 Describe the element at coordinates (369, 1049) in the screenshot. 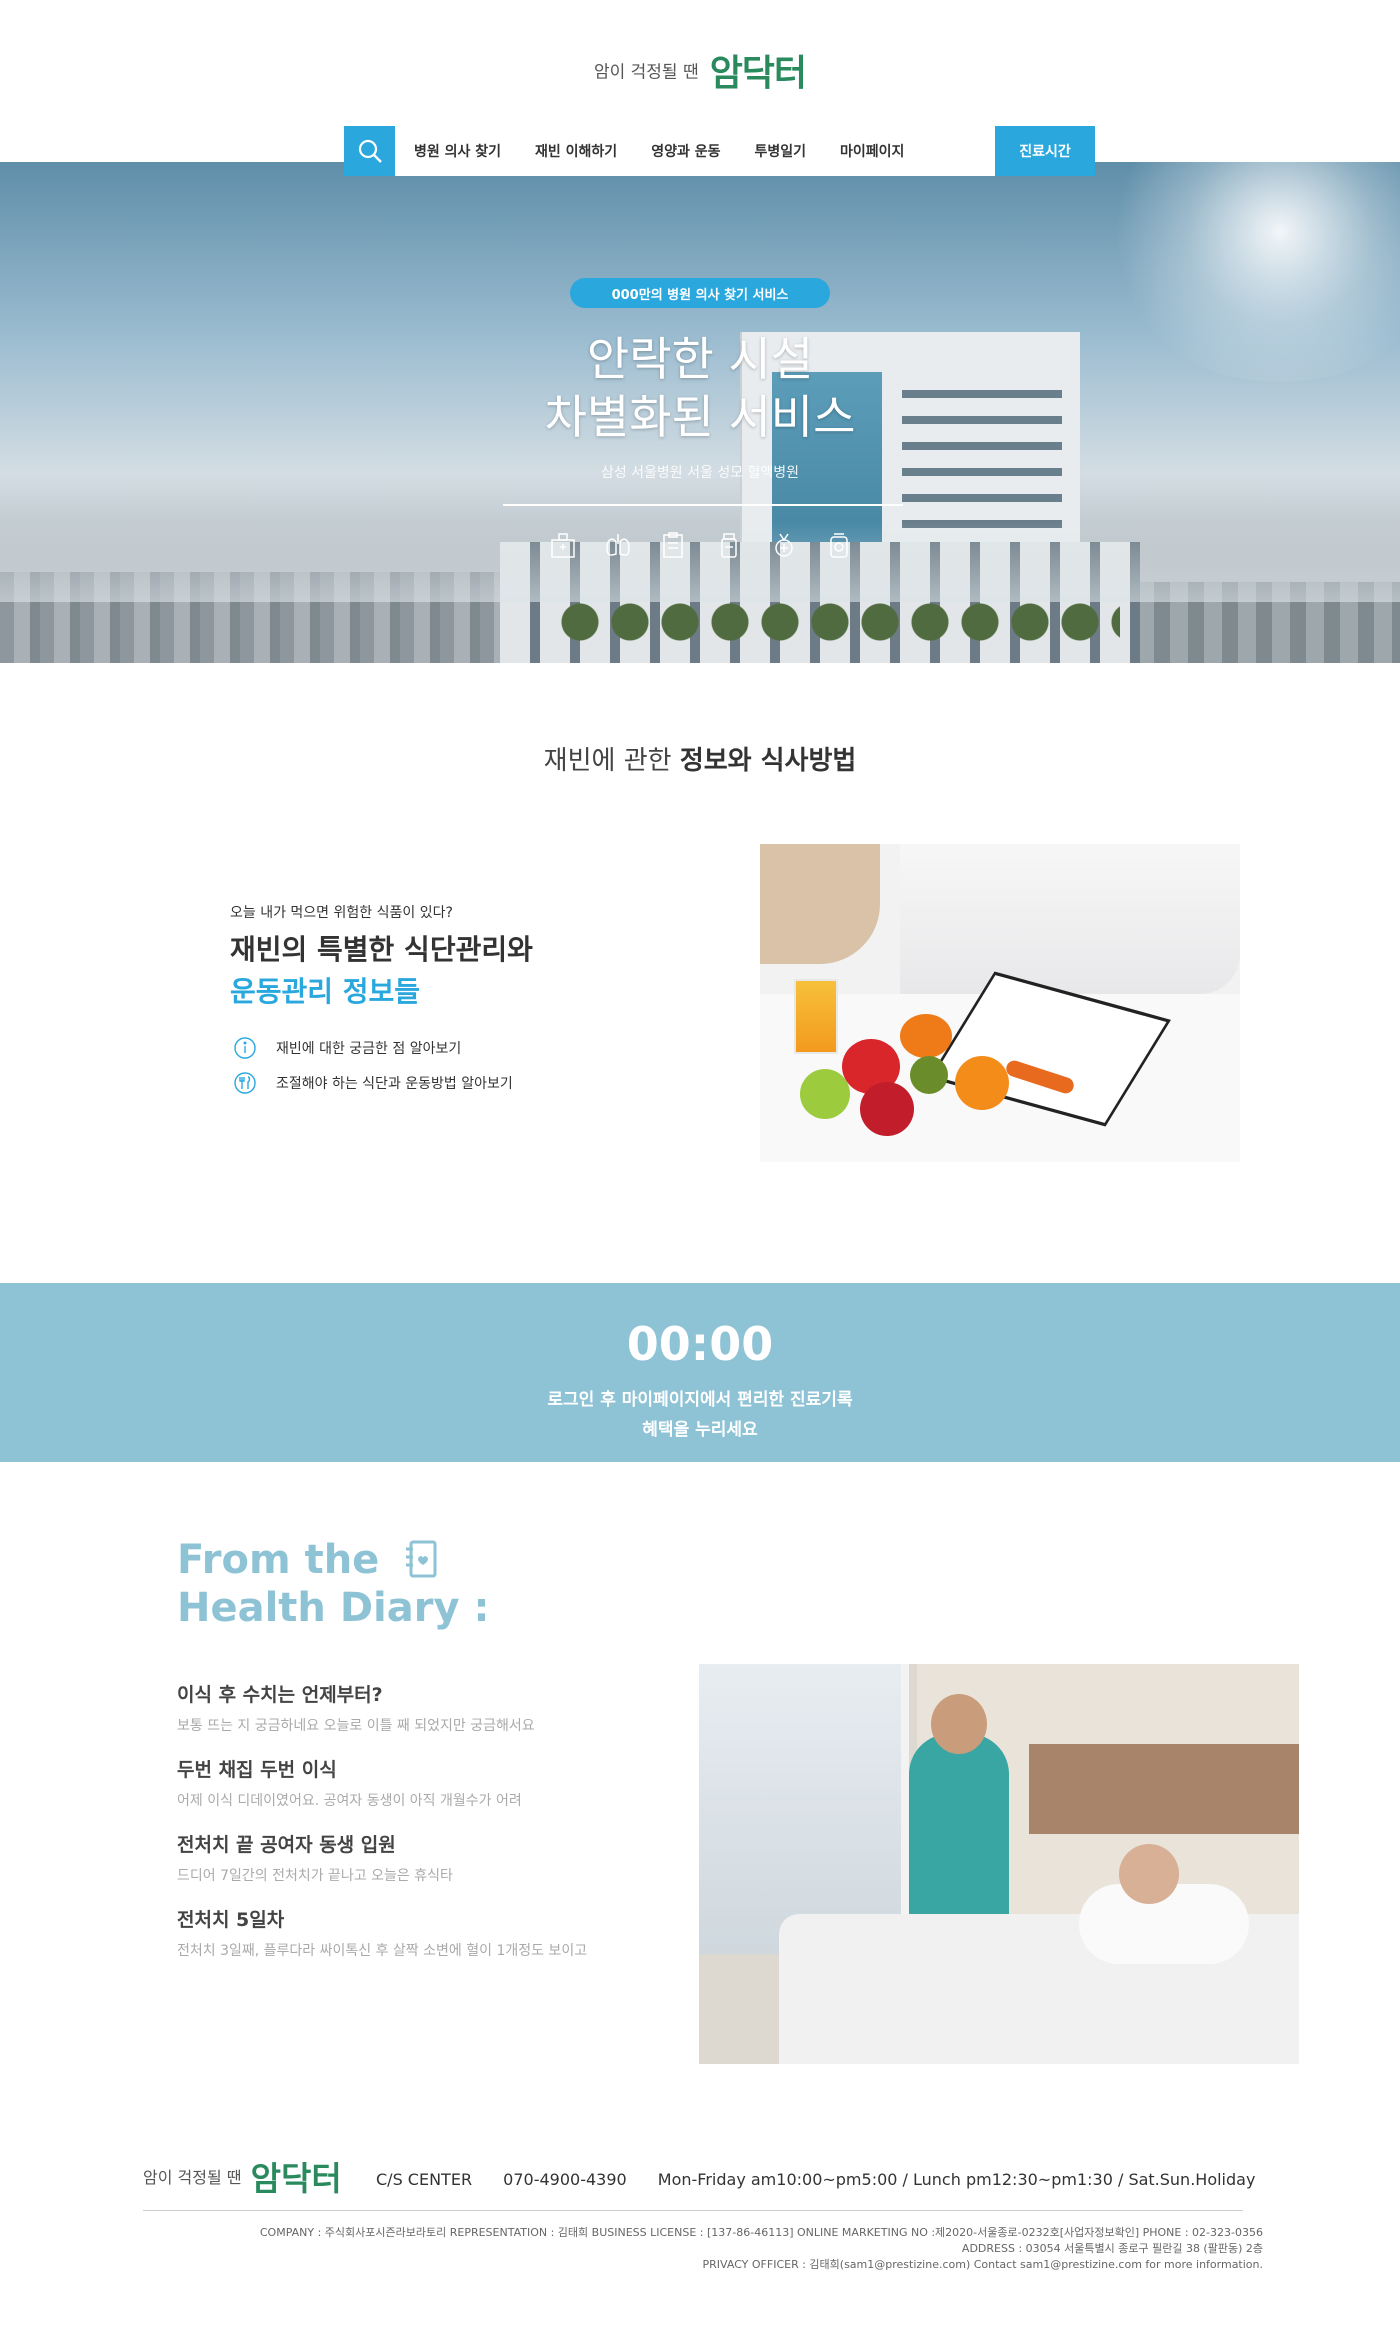

I see `info-link-label: 재빈에 대한 궁금한 점 알아보기` at that location.